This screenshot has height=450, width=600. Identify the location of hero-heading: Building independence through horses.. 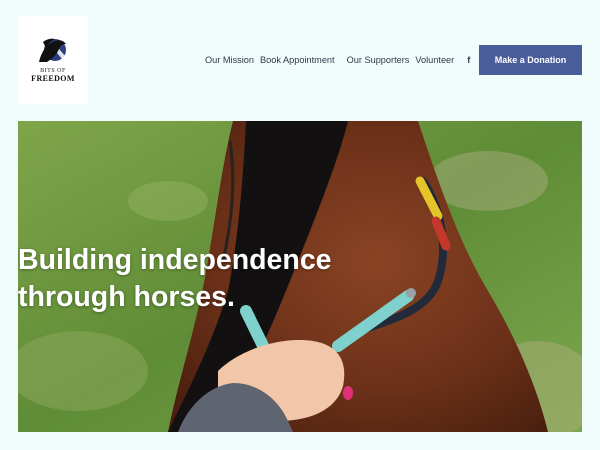
(175, 278).